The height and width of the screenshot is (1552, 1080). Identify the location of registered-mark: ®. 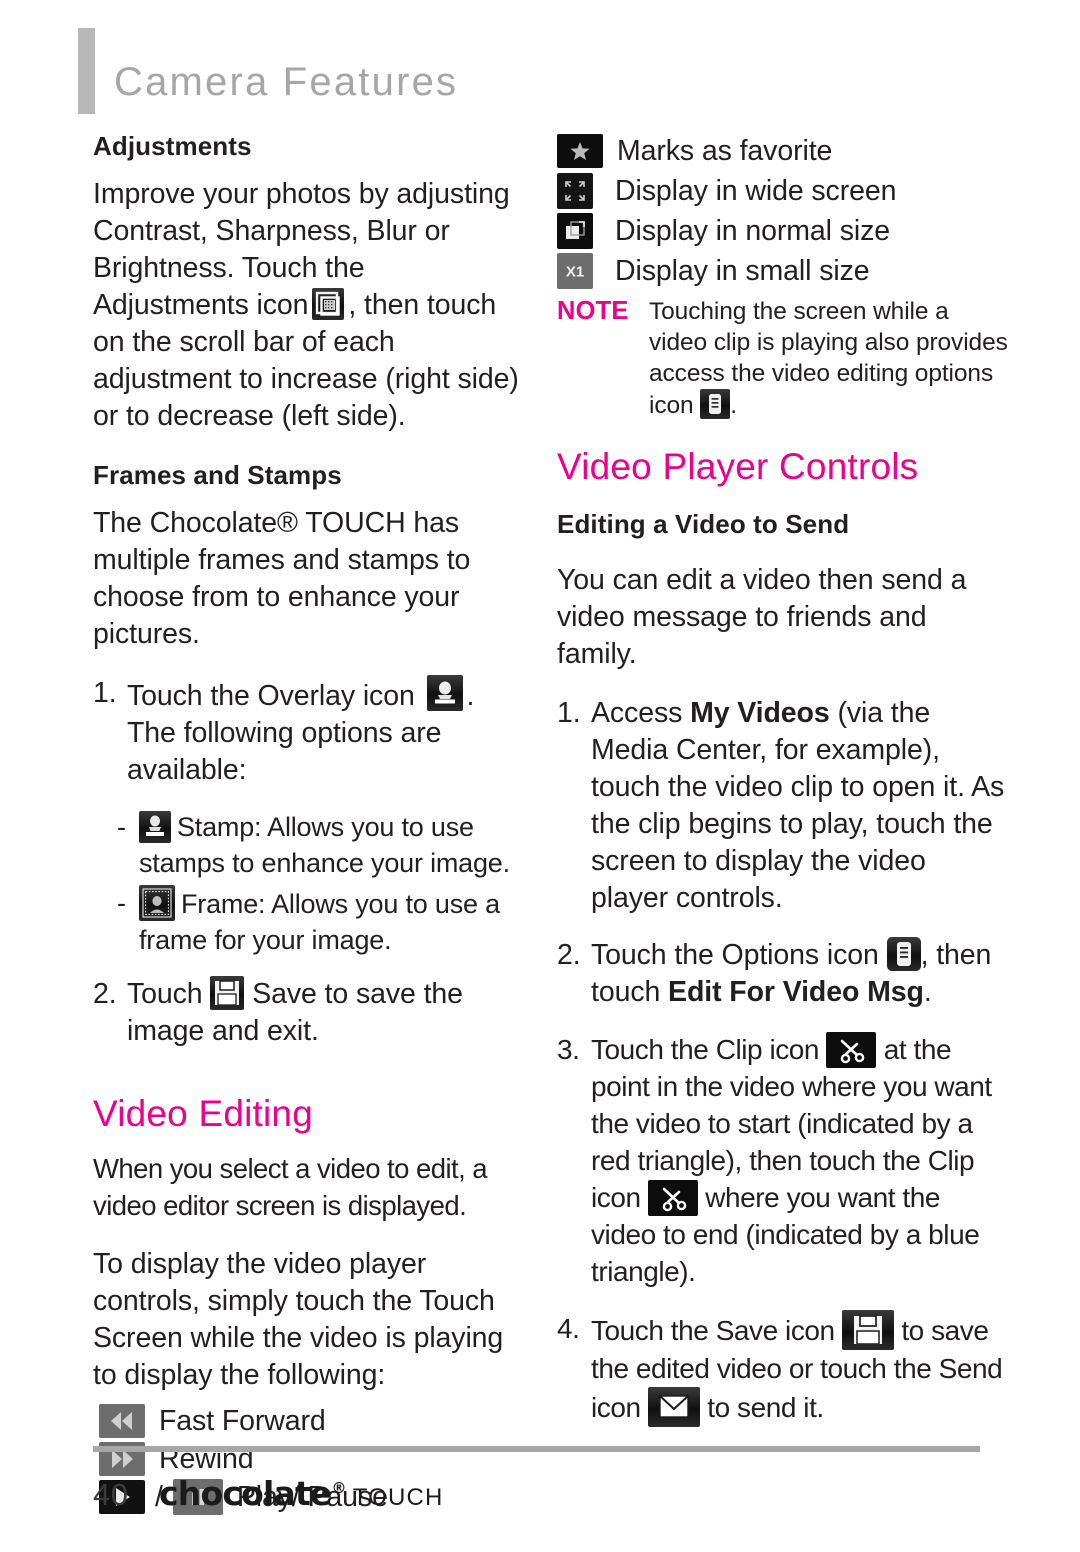
(339, 1488).